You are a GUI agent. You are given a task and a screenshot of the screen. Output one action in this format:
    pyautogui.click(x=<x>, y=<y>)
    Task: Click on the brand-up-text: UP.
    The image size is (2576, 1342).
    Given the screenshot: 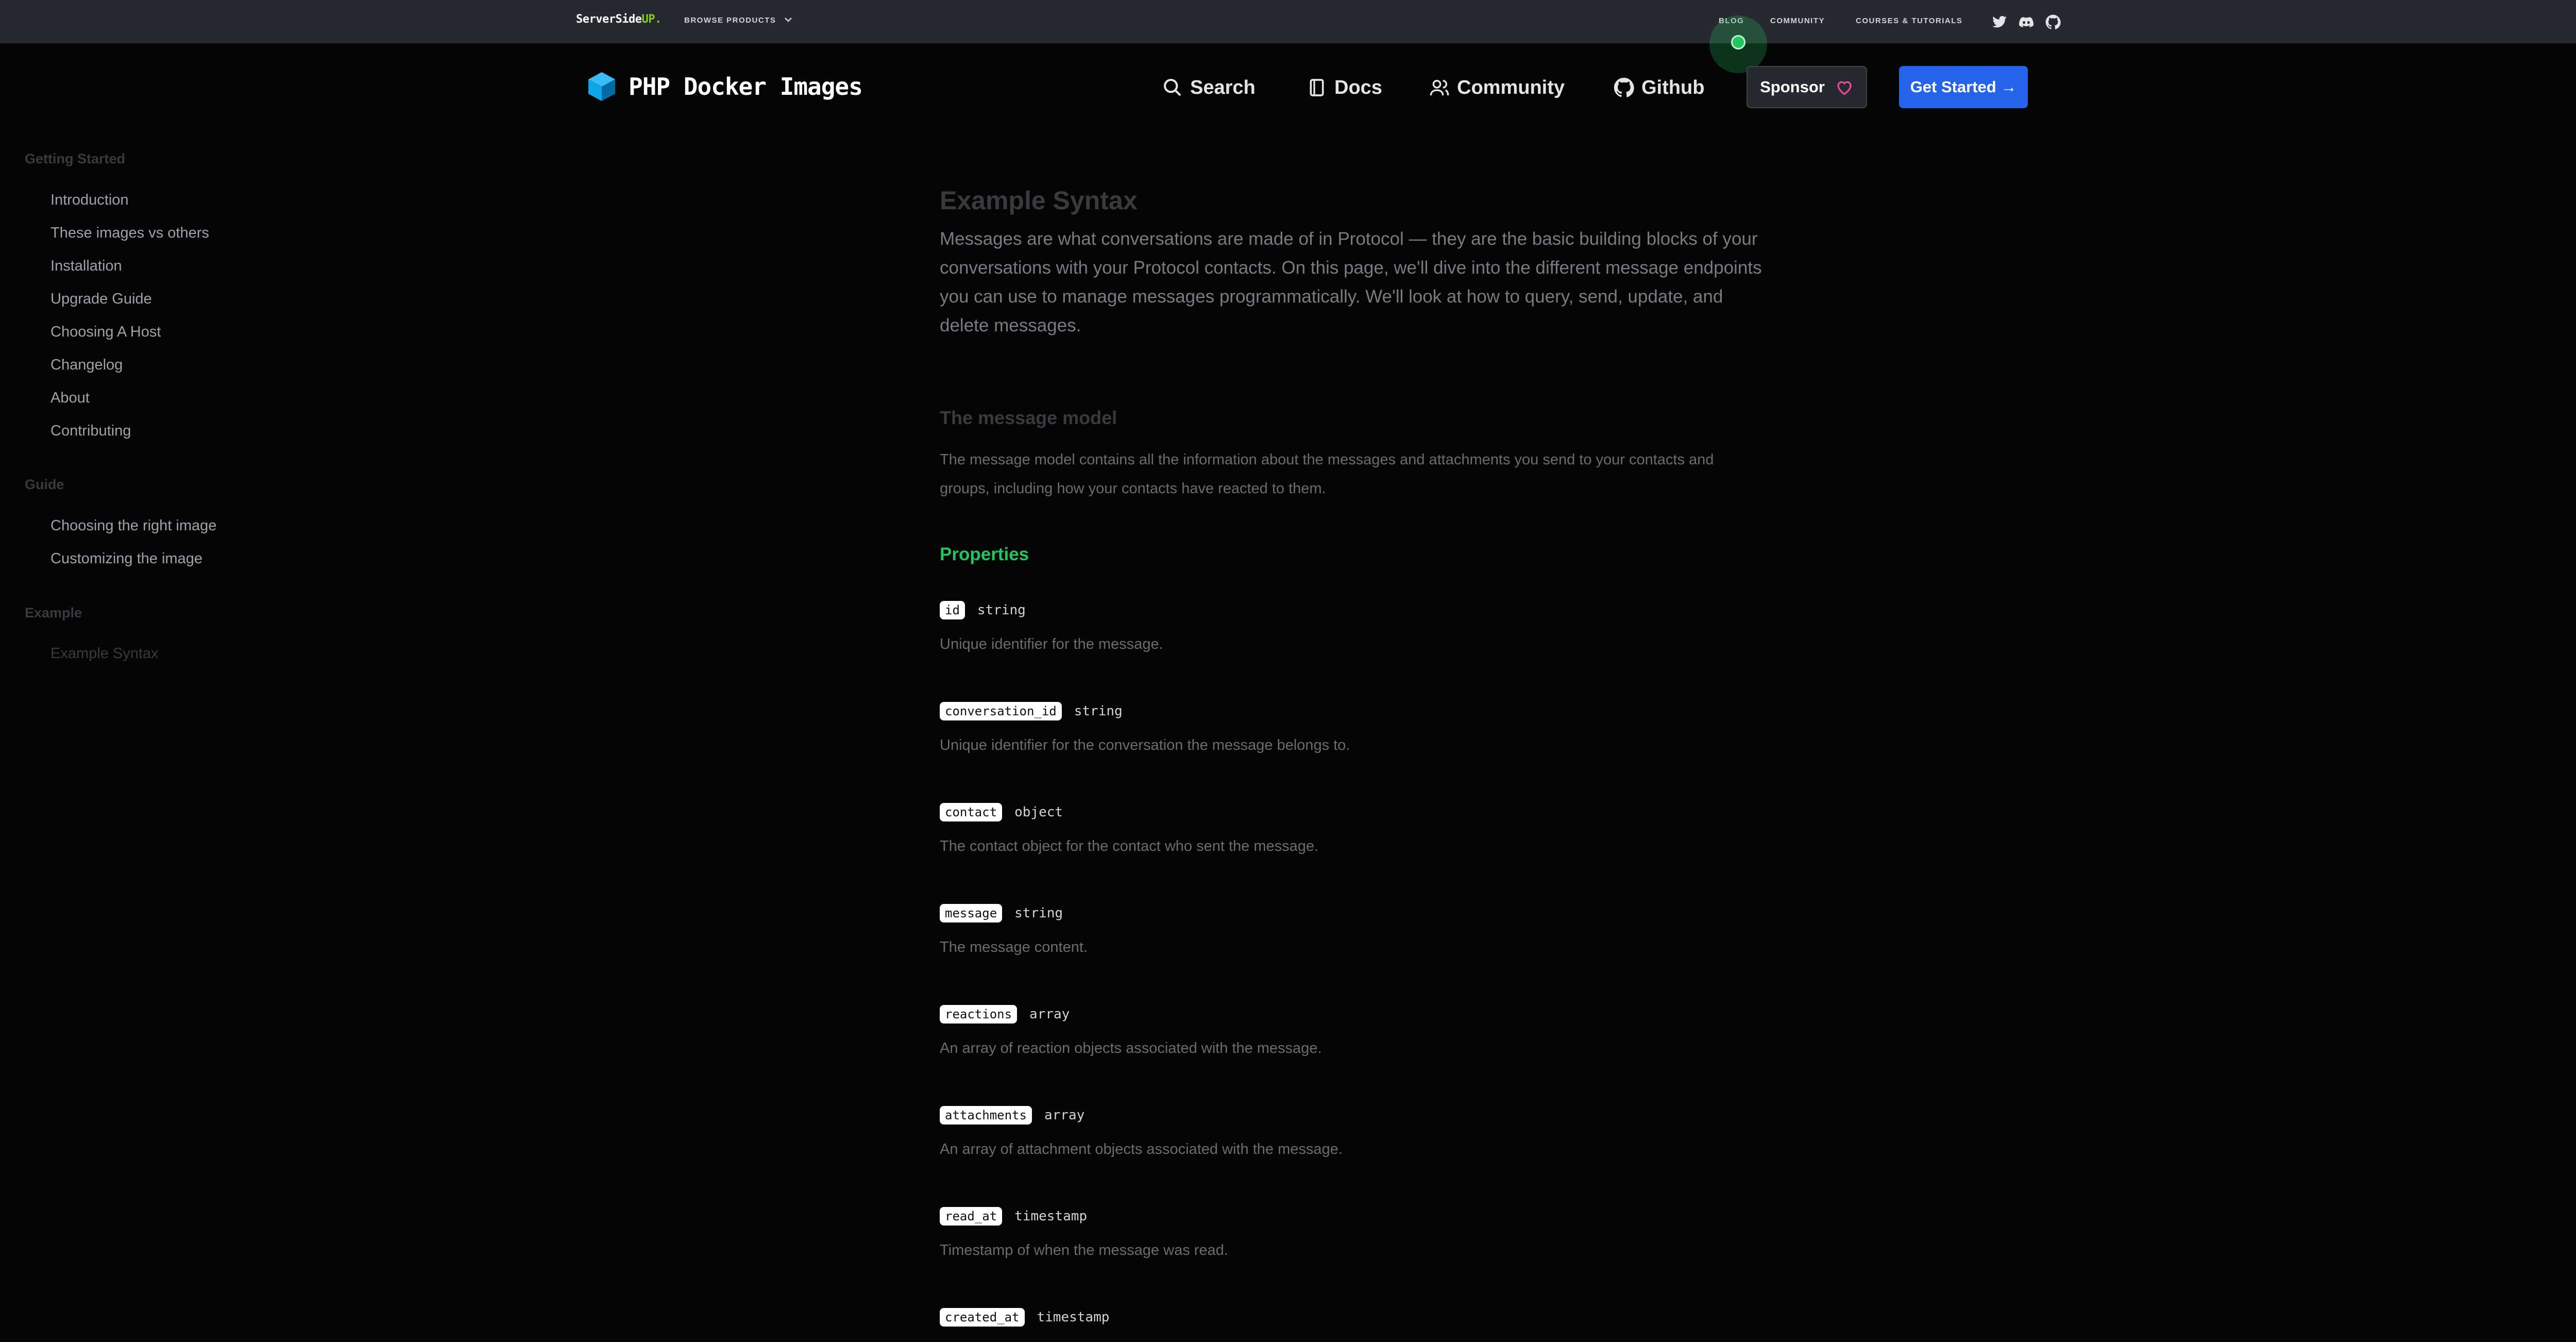 What is the action you would take?
    pyautogui.click(x=652, y=19)
    